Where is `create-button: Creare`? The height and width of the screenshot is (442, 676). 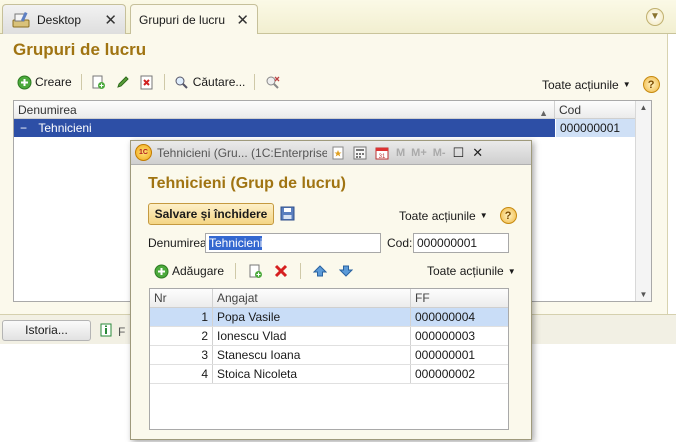 create-button: Creare is located at coordinates (44, 82).